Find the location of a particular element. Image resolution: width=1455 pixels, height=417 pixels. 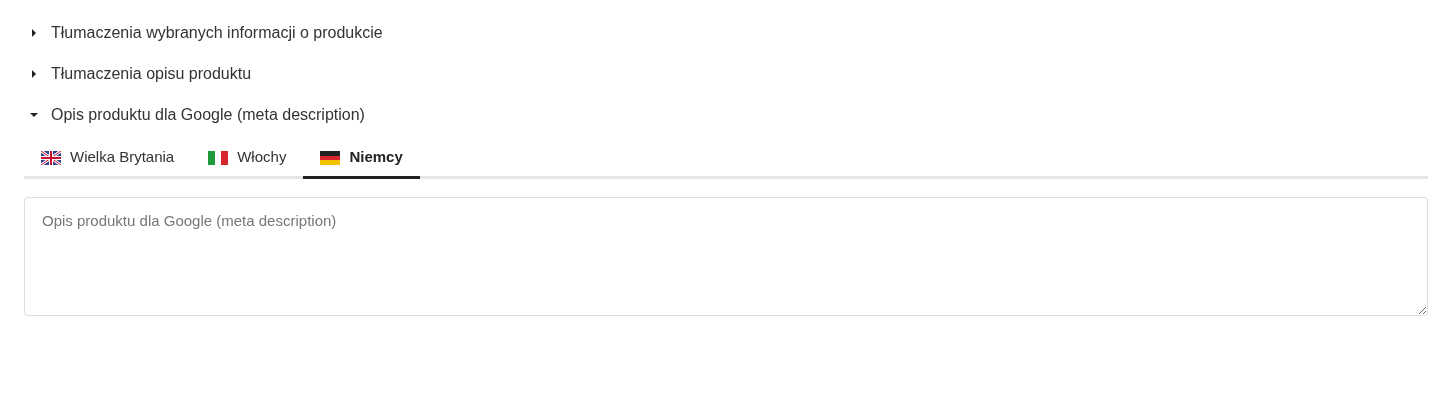

section-toggle: Tłumaczenia wybranych informacji o produkcie is located at coordinates (203, 32).